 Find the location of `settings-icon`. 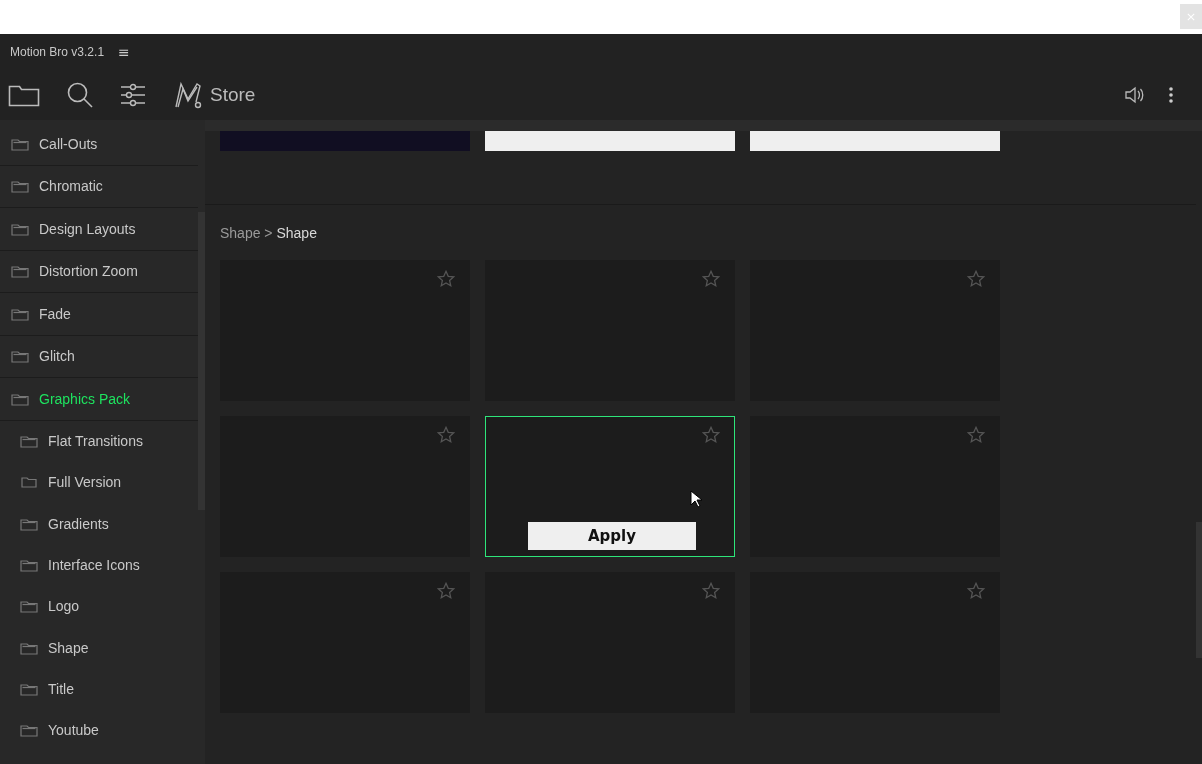

settings-icon is located at coordinates (133, 95).